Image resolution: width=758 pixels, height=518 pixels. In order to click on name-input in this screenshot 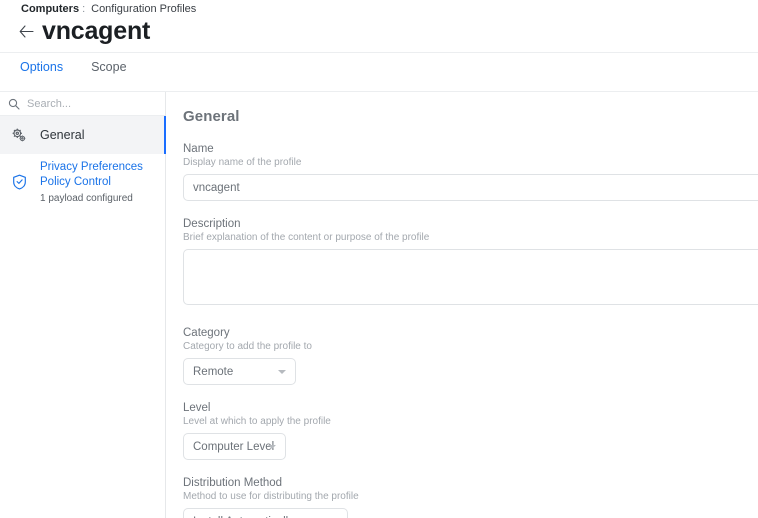, I will do `click(470, 187)`.